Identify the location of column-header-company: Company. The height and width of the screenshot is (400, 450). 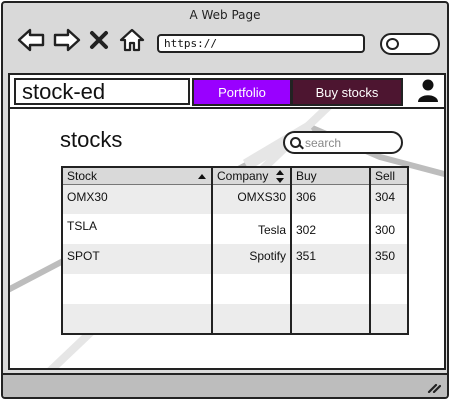
(252, 176).